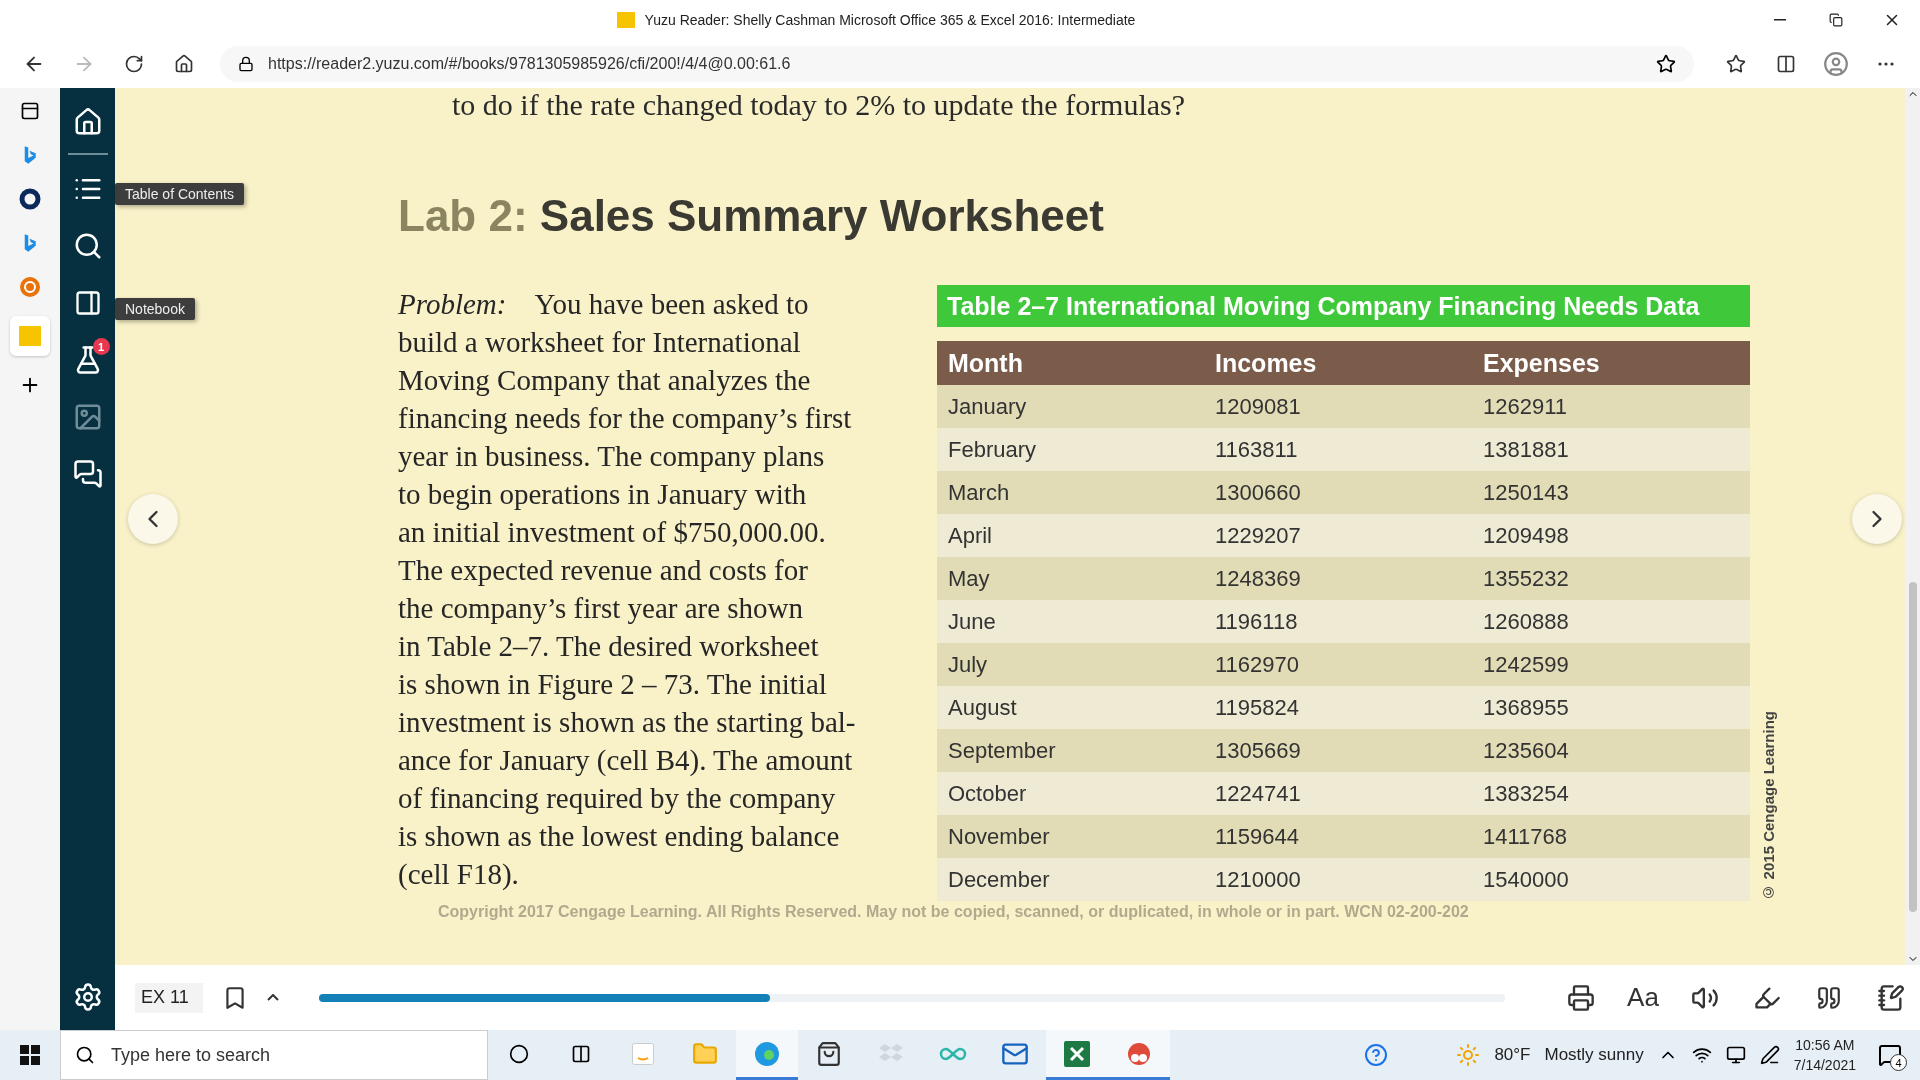 The width and height of the screenshot is (1920, 1080). What do you see at coordinates (1898, 1062) in the screenshot?
I see `notification-count: 4` at bounding box center [1898, 1062].